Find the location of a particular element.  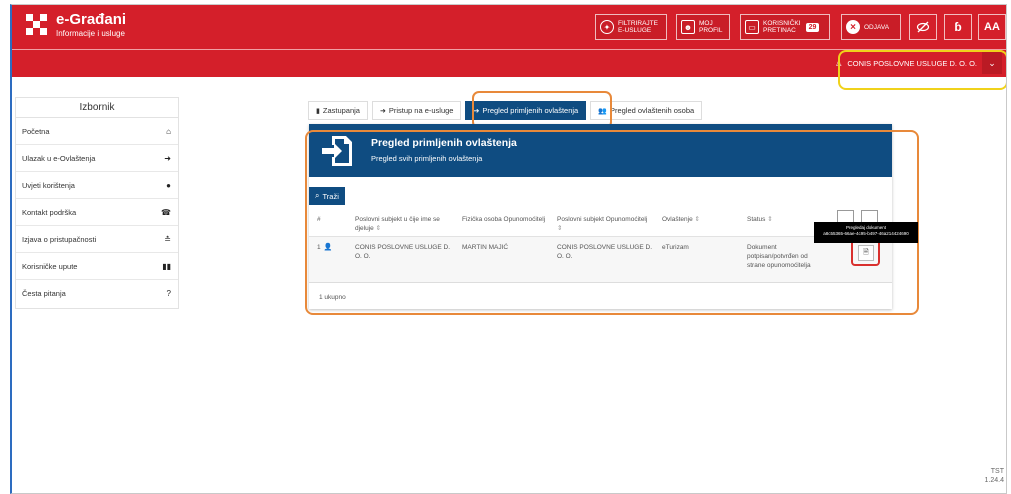

my-profile-button: ☻ MOJ PROFIL is located at coordinates (703, 27).